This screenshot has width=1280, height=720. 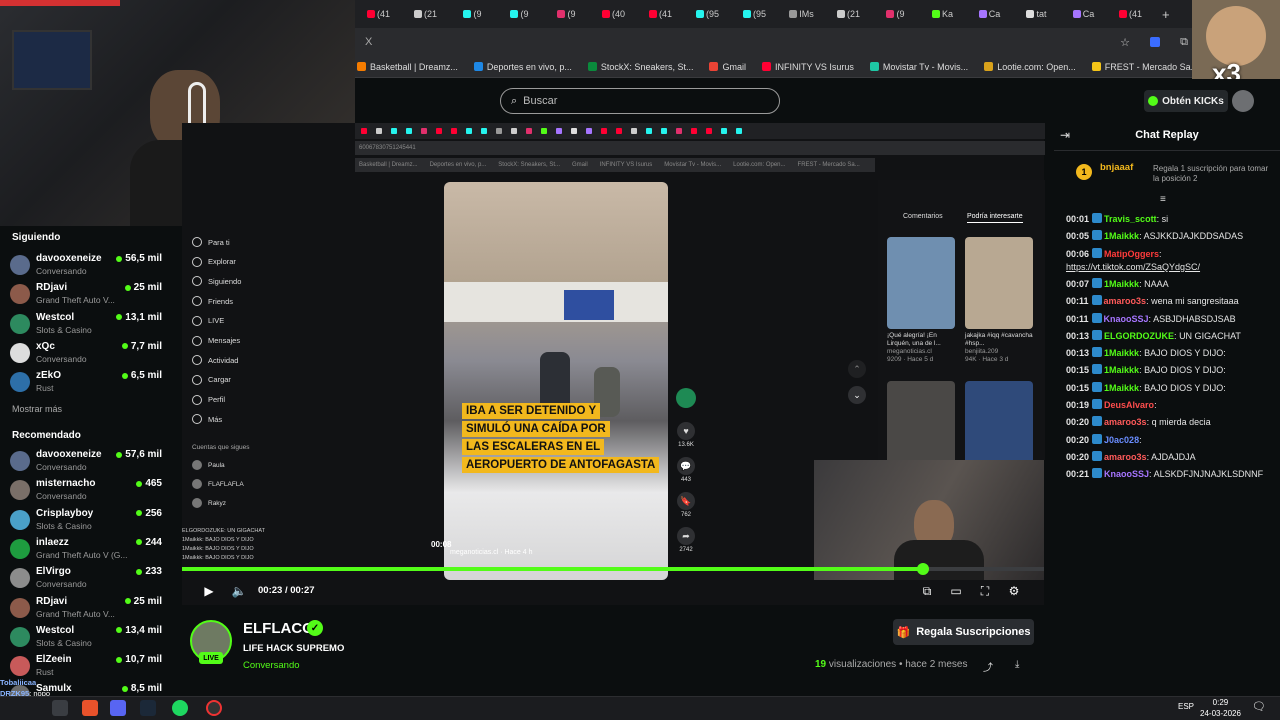 I want to click on stream-category: Conversando, so click(x=271, y=665).